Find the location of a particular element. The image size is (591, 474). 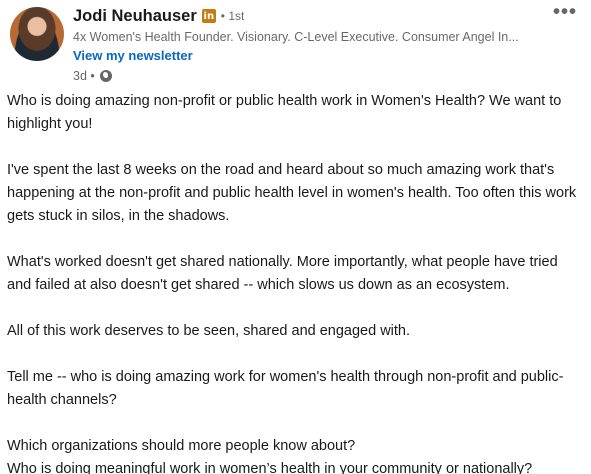

author-name-row: Jodi Neuhauser in • 1st is located at coordinates (308, 16).